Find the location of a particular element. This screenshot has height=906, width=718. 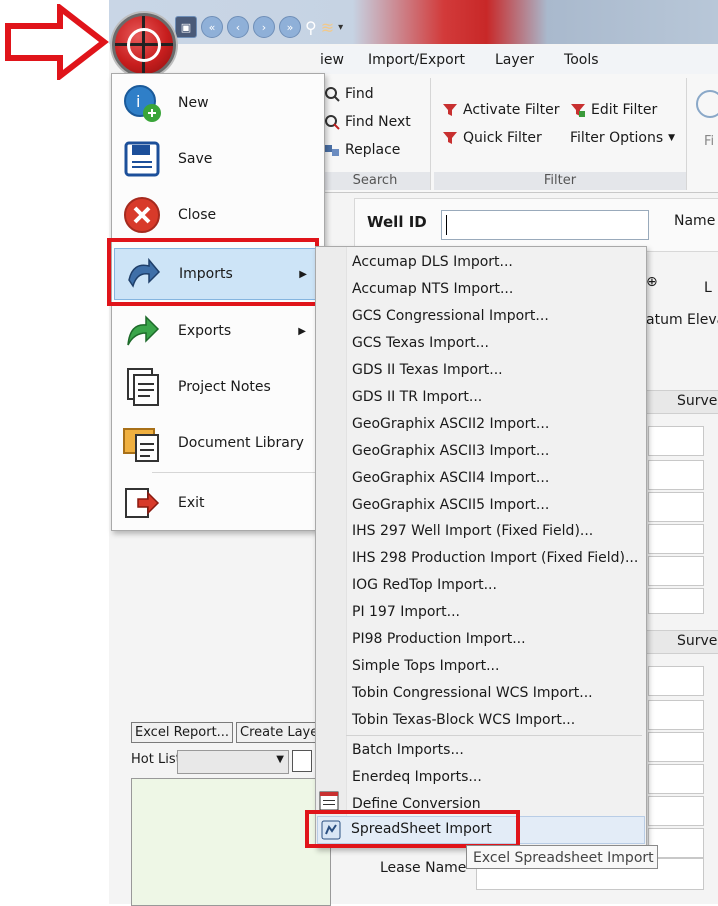

find-icon is located at coordinates (332, 94).